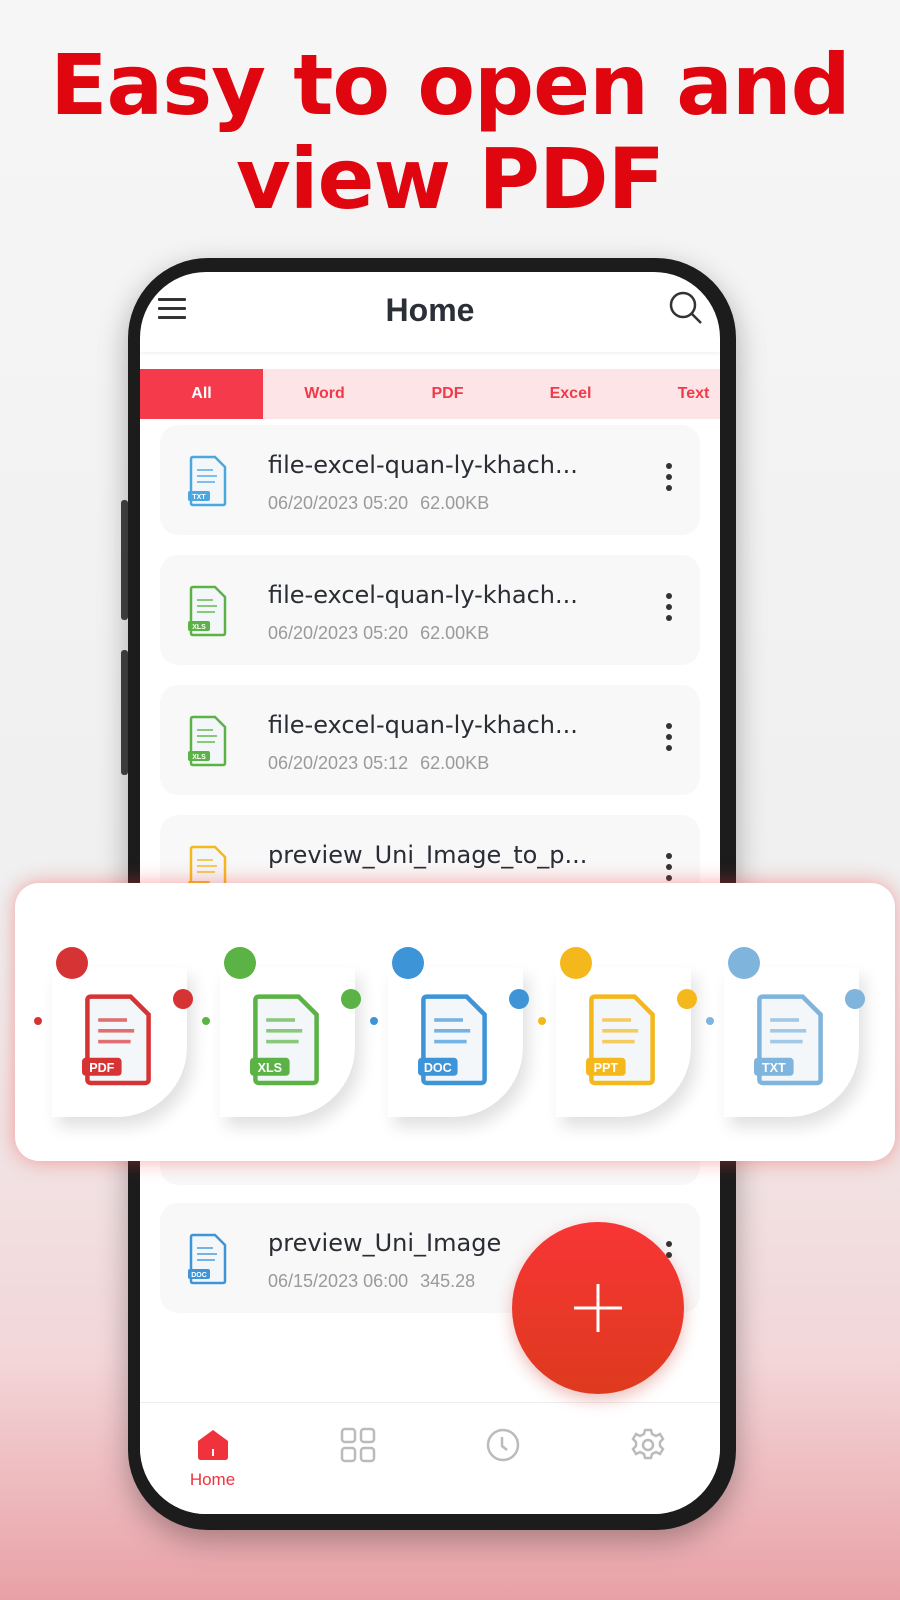 This screenshot has width=900, height=1600. What do you see at coordinates (124, 560) in the screenshot?
I see `phone-volume-button` at bounding box center [124, 560].